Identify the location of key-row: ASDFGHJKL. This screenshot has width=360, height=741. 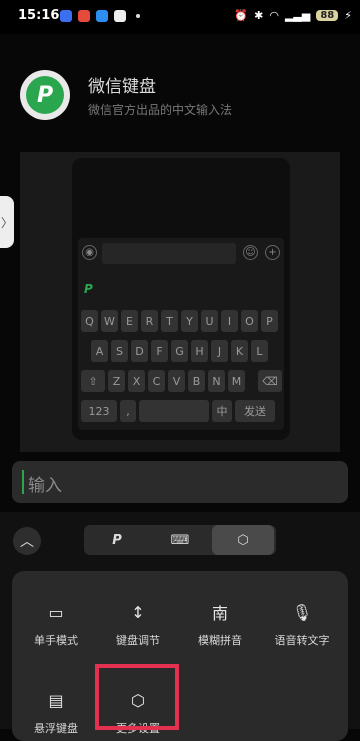
(179, 351).